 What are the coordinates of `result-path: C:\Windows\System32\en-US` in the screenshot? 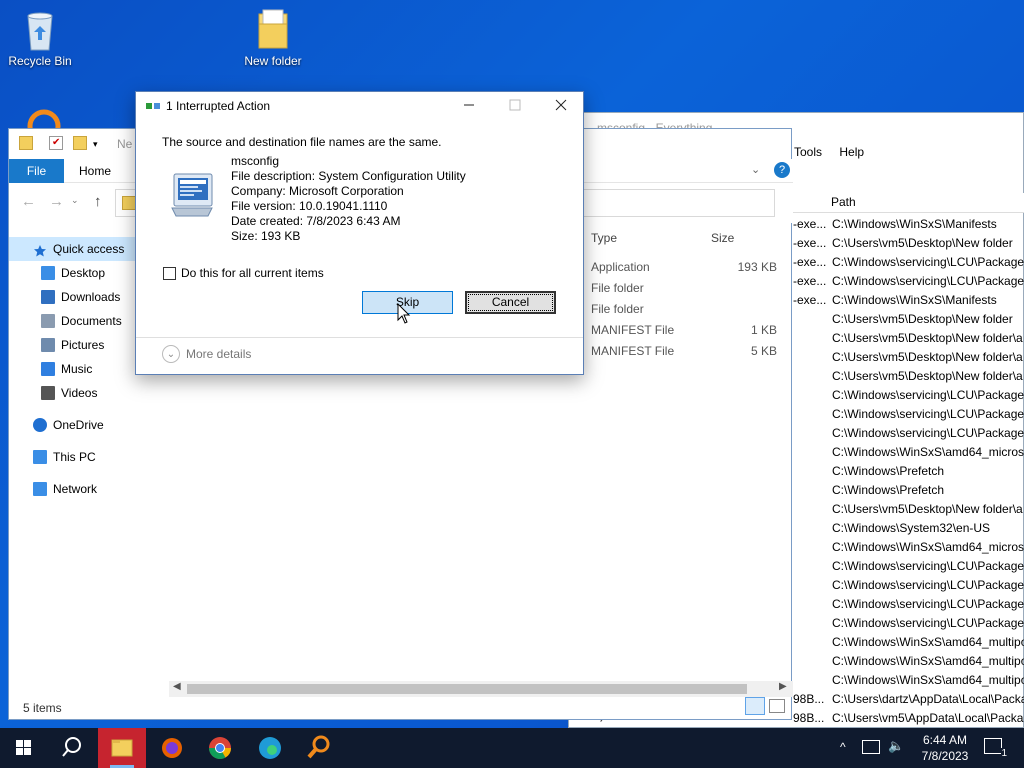 It's located at (911, 528).